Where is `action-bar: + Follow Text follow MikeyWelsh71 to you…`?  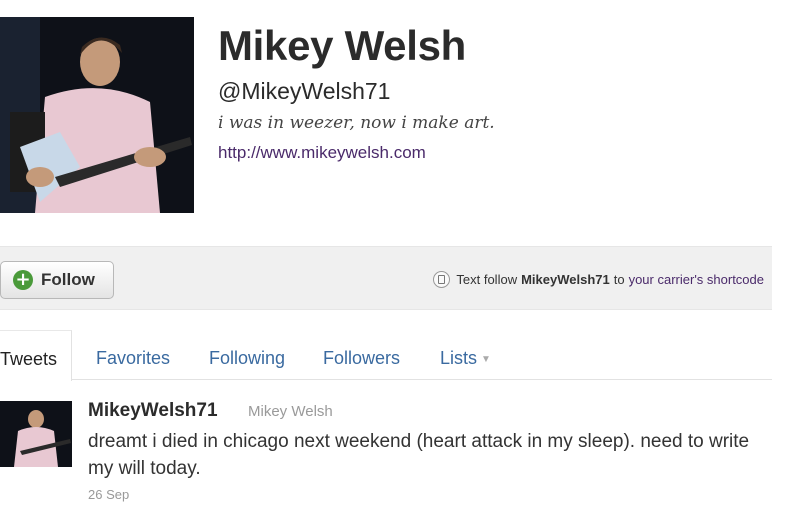 action-bar: + Follow Text follow MikeyWelsh71 to you… is located at coordinates (386, 278).